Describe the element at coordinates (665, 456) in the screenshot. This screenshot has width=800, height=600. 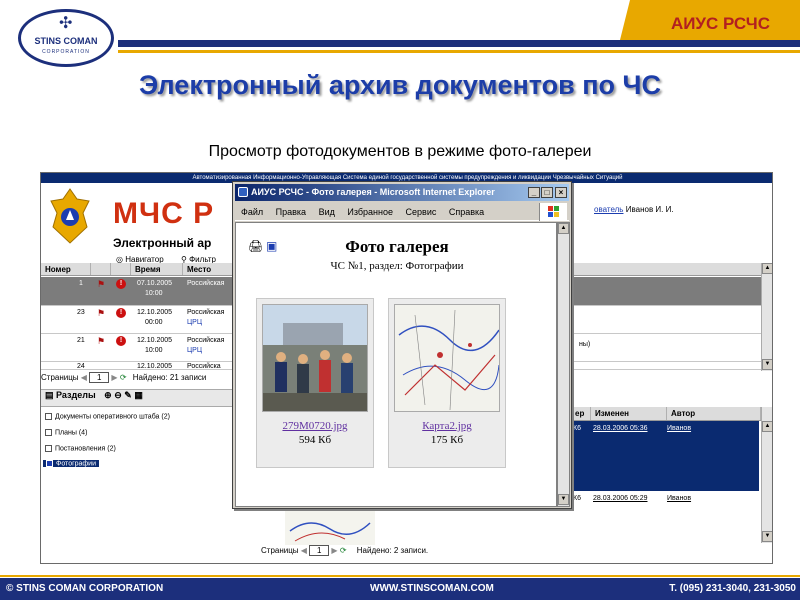
I see `table-row: К6 28.03.2006 05:36 Иванов` at that location.